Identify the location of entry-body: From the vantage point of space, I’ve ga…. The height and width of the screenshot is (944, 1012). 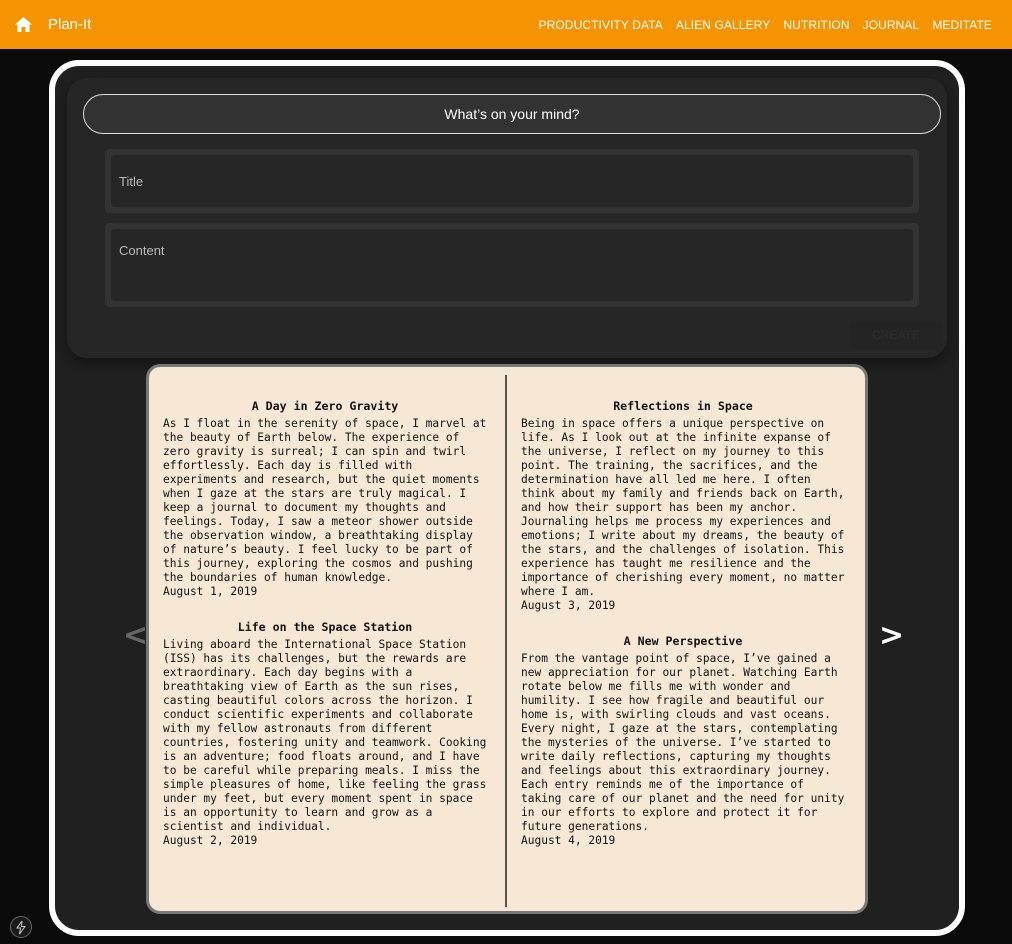
(683, 742).